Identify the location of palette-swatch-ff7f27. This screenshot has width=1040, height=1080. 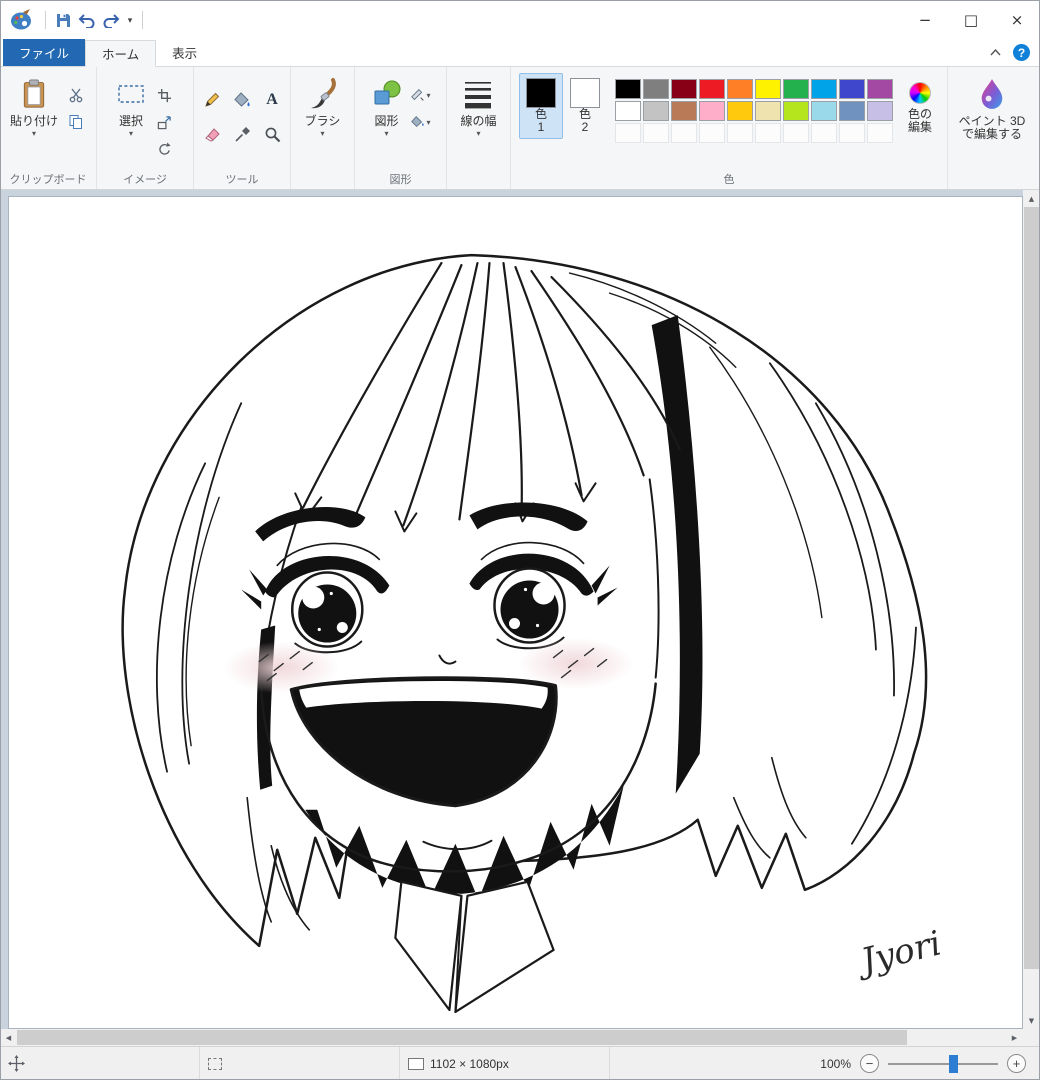
(739, 89).